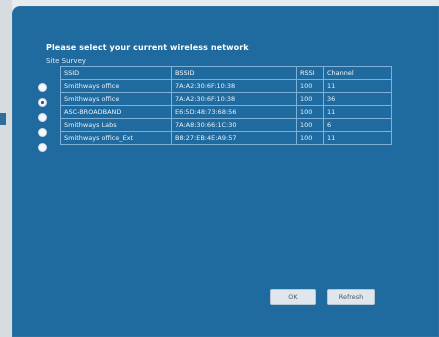 This screenshot has height=337, width=439. Describe the element at coordinates (234, 73) in the screenshot. I see `column-header-bssid: BSSID` at that location.